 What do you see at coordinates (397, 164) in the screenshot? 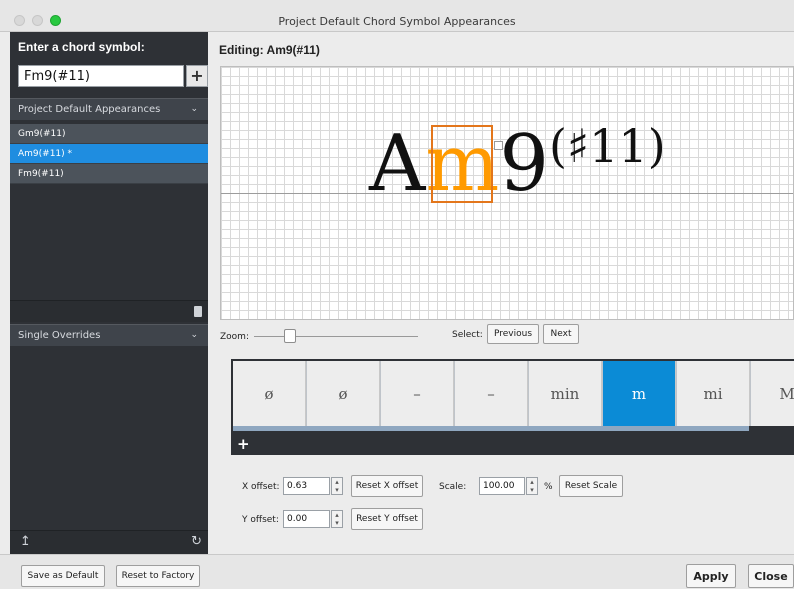
I see `chord-root: A` at bounding box center [397, 164].